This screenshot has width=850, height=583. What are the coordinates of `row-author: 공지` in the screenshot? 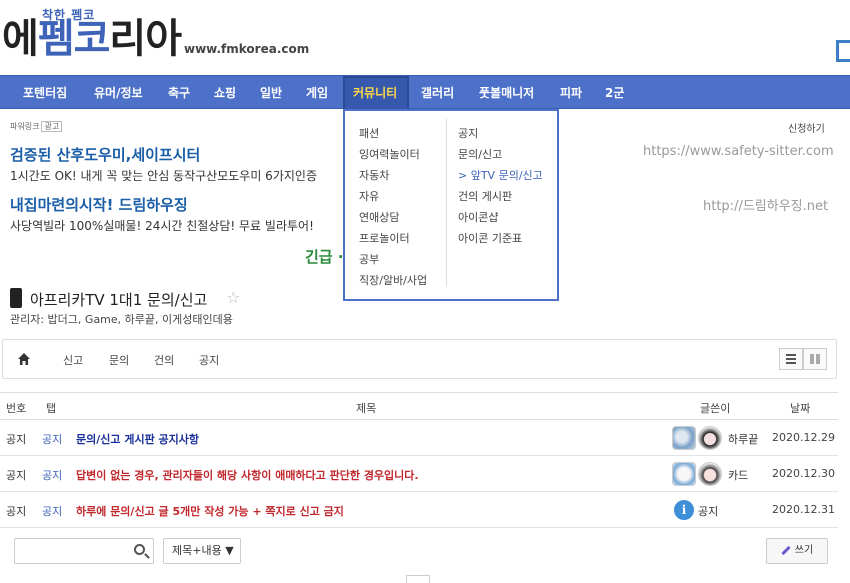 It's located at (708, 511).